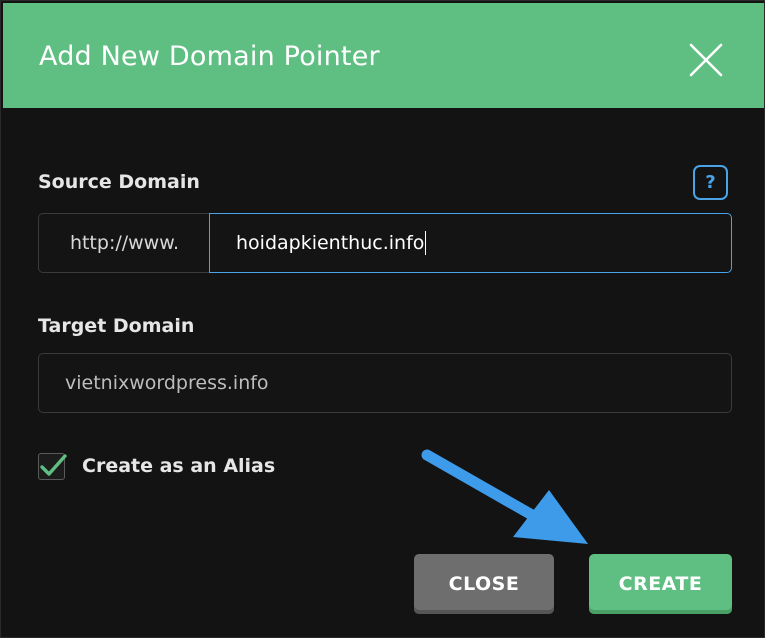 The height and width of the screenshot is (638, 765). I want to click on check-icon, so click(53, 465).